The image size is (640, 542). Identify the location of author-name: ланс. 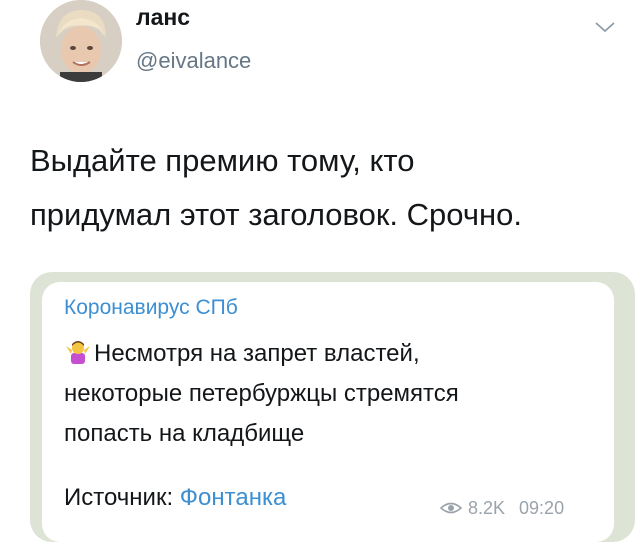
(163, 17).